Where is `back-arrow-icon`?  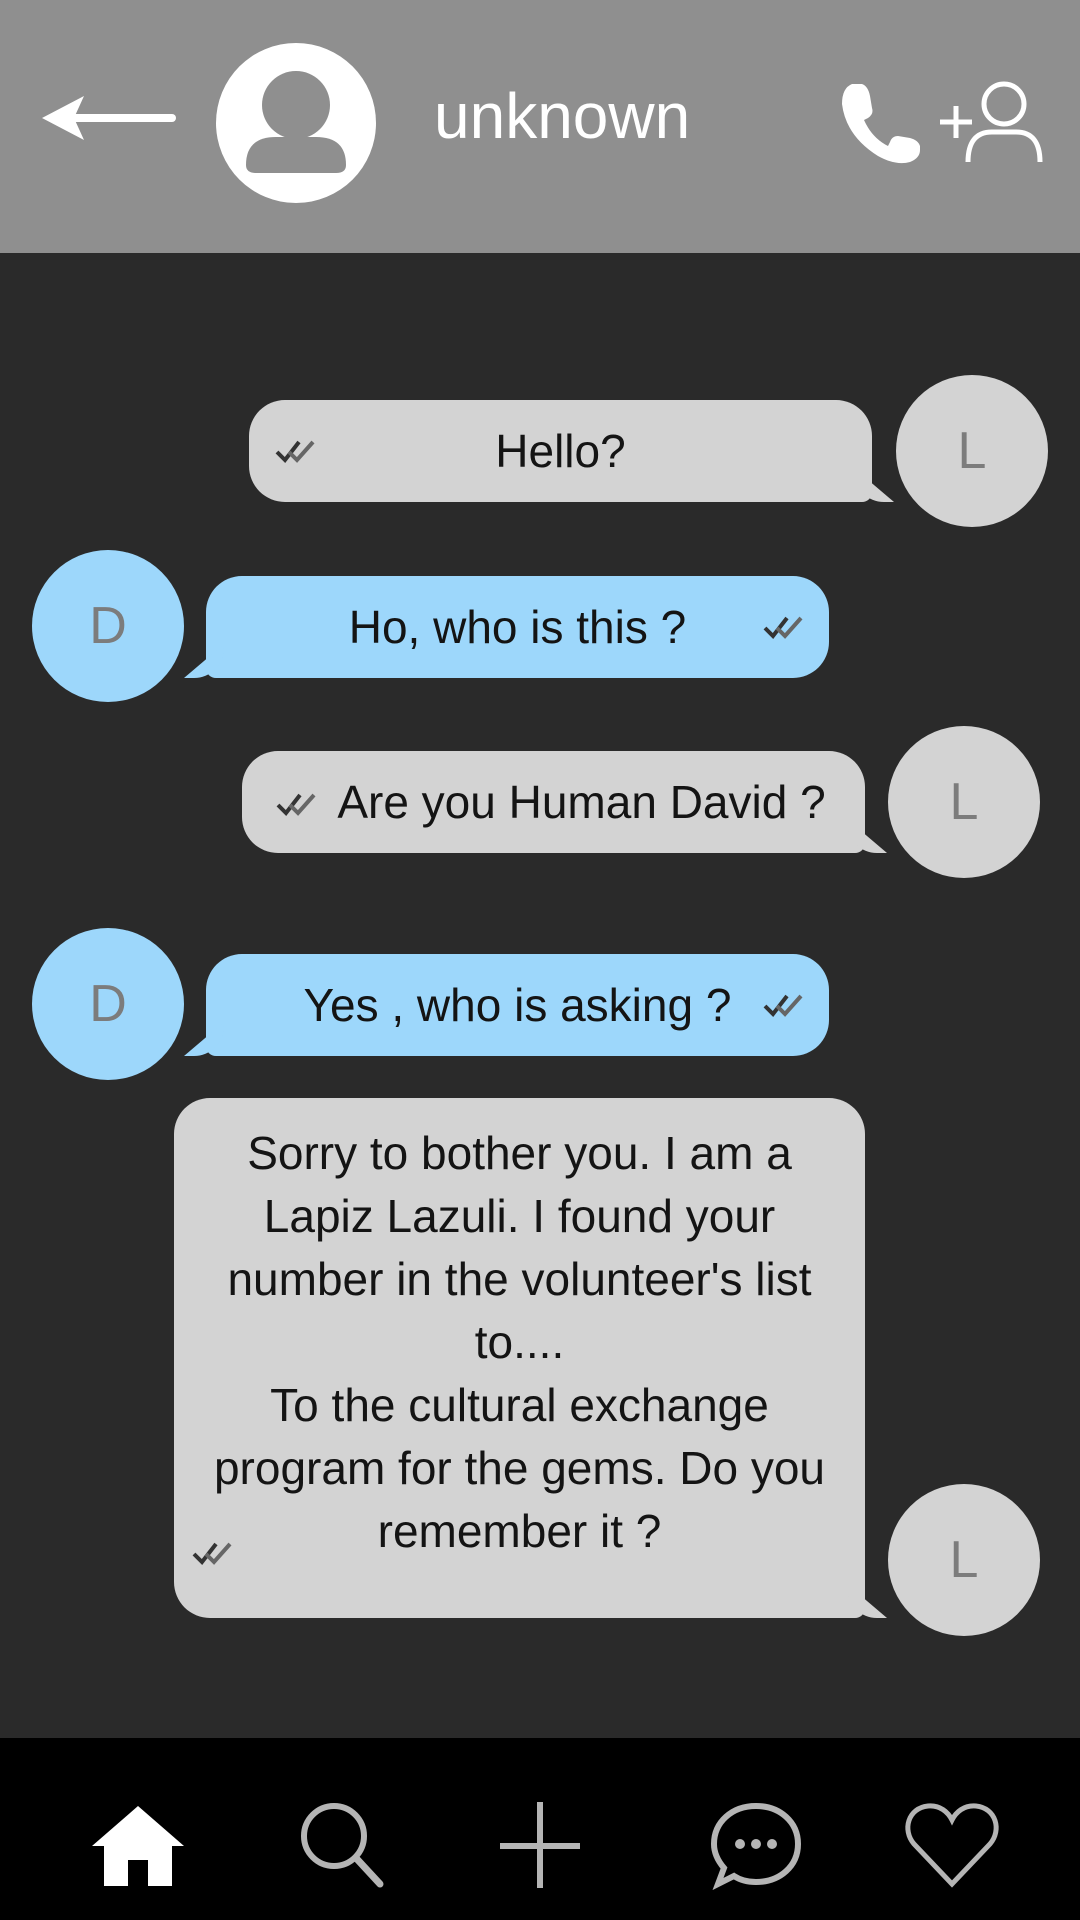 back-arrow-icon is located at coordinates (109, 118).